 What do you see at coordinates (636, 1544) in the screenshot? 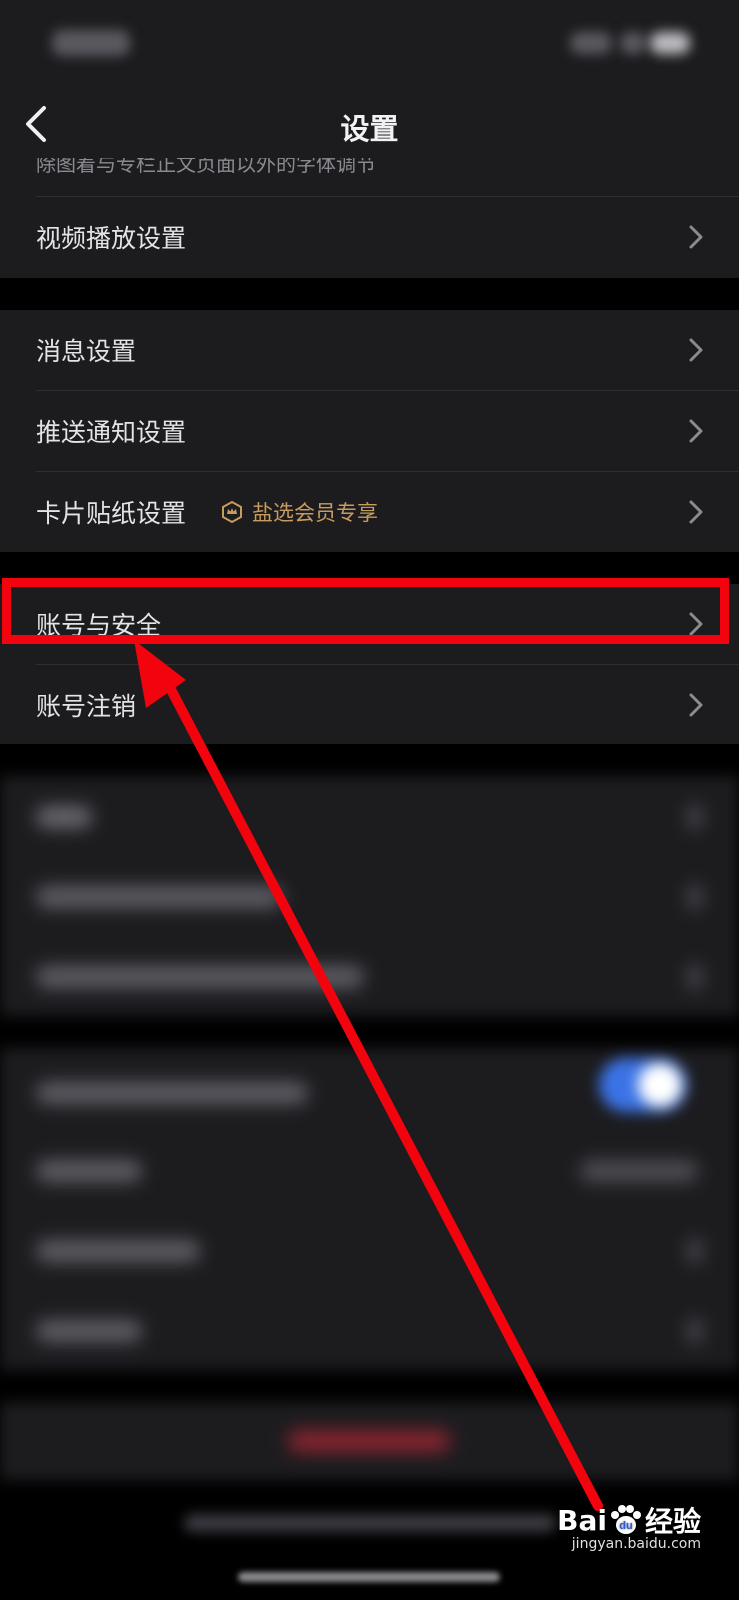
I see `watermark-url: jingyan.baidu.com` at bounding box center [636, 1544].